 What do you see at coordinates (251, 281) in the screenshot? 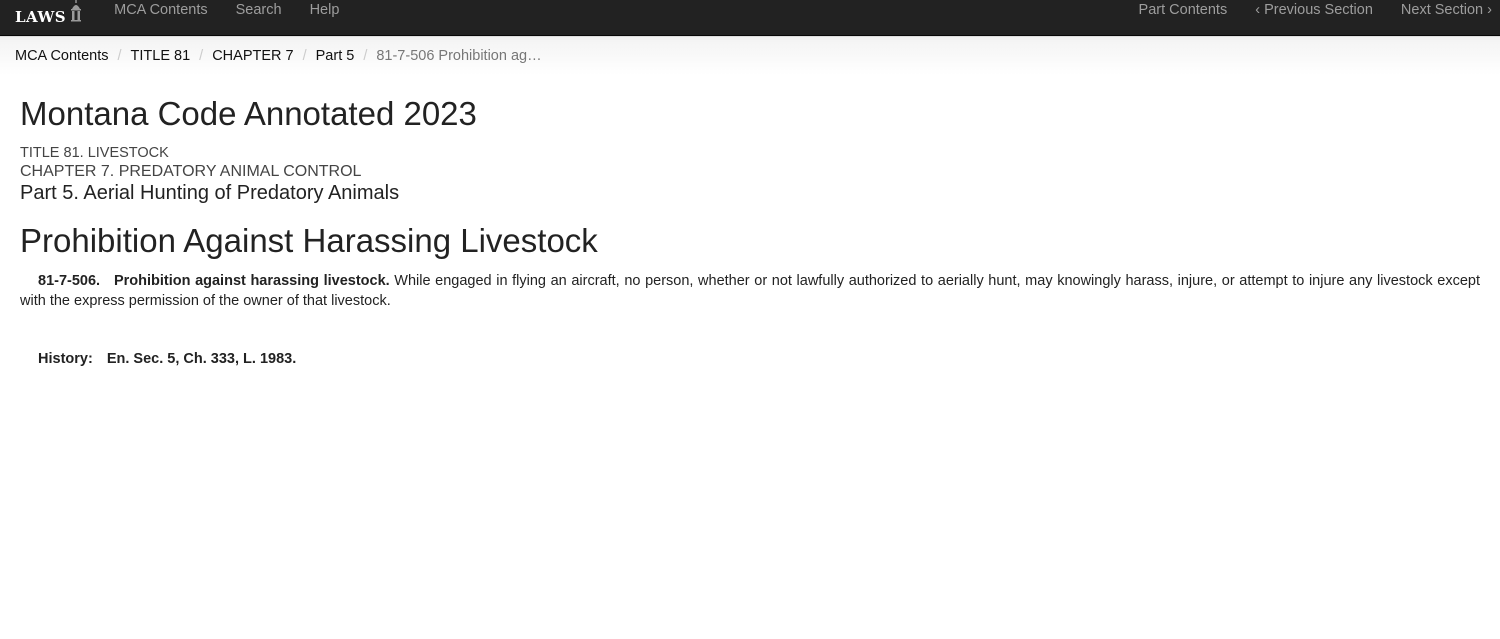
I see `section-catchline: Prohibition against harassing livestock.` at bounding box center [251, 281].